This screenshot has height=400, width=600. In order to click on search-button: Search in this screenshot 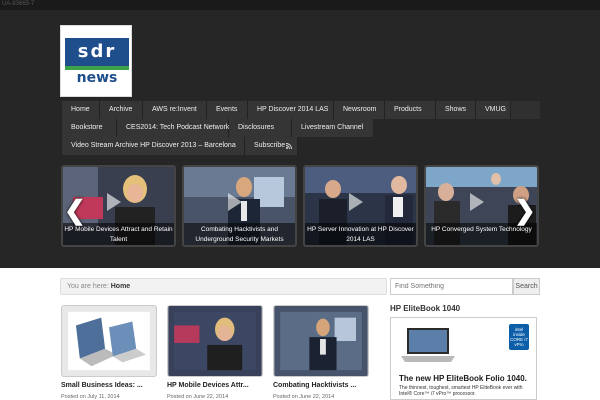, I will do `click(526, 286)`.